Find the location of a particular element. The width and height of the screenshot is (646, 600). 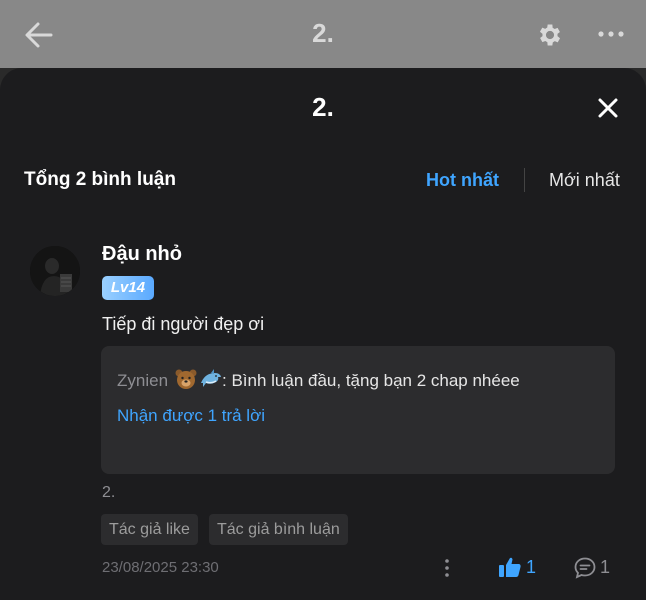

comment-count: Tổng 2 bình luận is located at coordinates (100, 179).